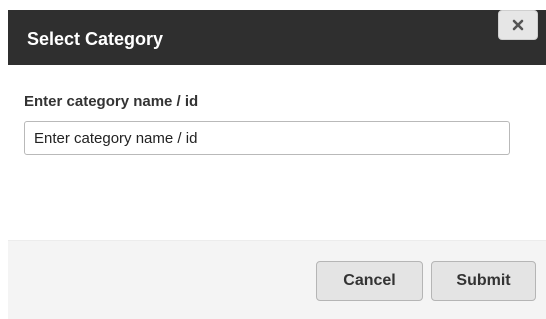 The width and height of the screenshot is (546, 319). What do you see at coordinates (369, 281) in the screenshot?
I see `cancel-button: Cancel` at bounding box center [369, 281].